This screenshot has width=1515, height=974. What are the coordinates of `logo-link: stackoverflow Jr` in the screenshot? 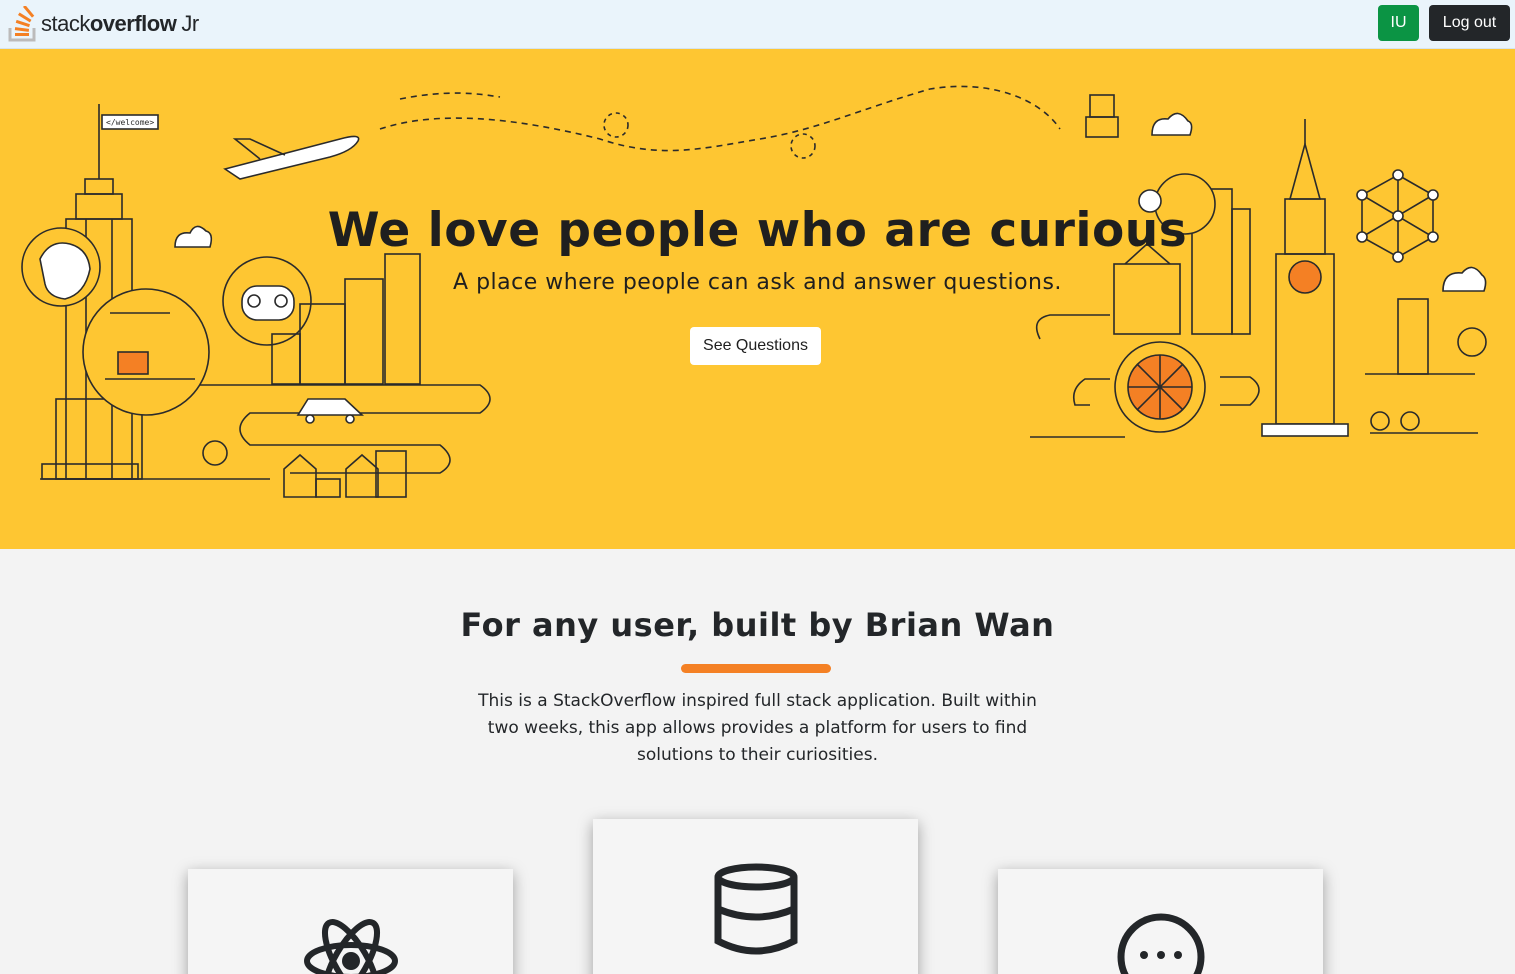 It's located at (103, 24).